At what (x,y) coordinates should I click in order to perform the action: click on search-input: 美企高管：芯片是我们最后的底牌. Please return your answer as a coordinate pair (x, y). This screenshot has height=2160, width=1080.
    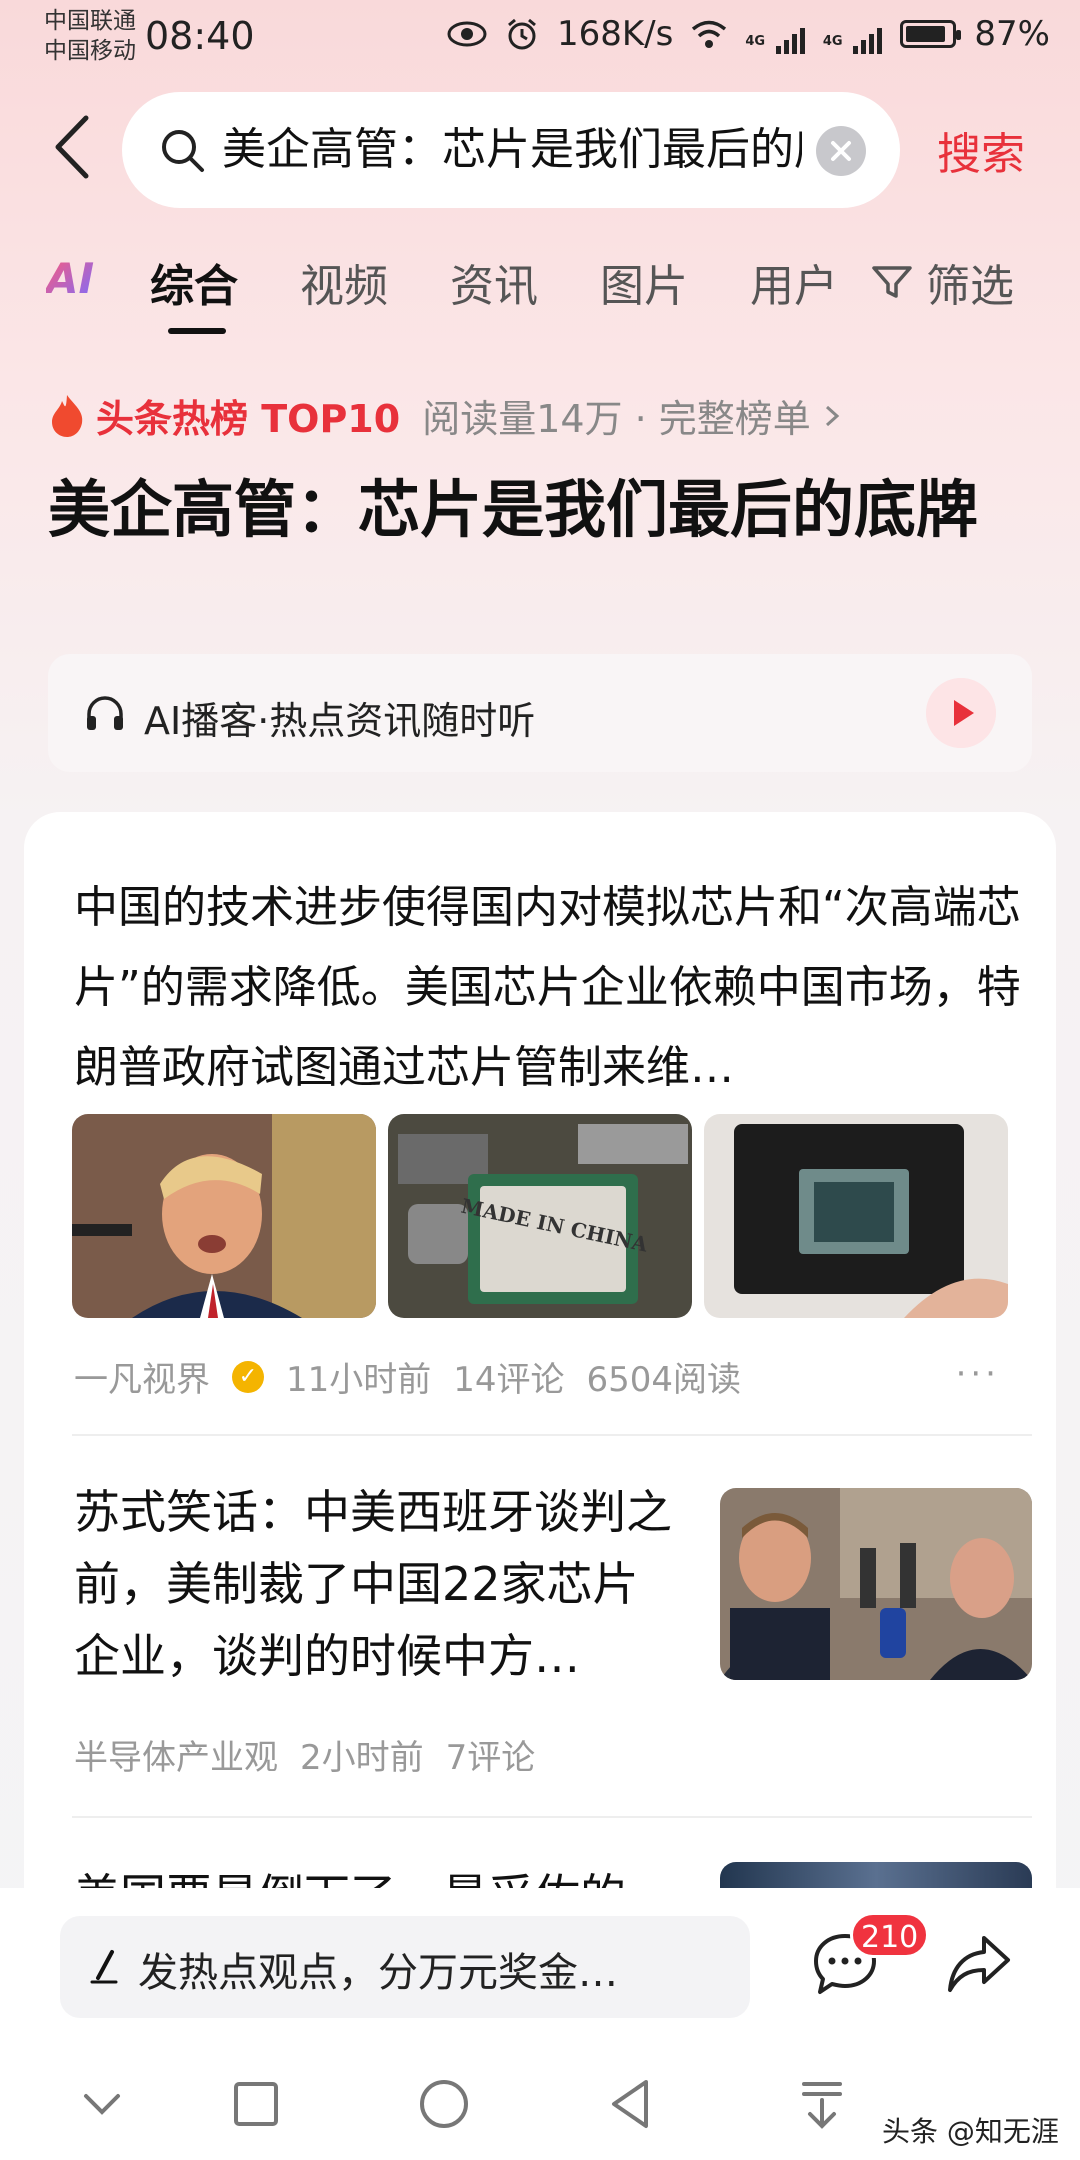
    Looking at the image, I should click on (512, 150).